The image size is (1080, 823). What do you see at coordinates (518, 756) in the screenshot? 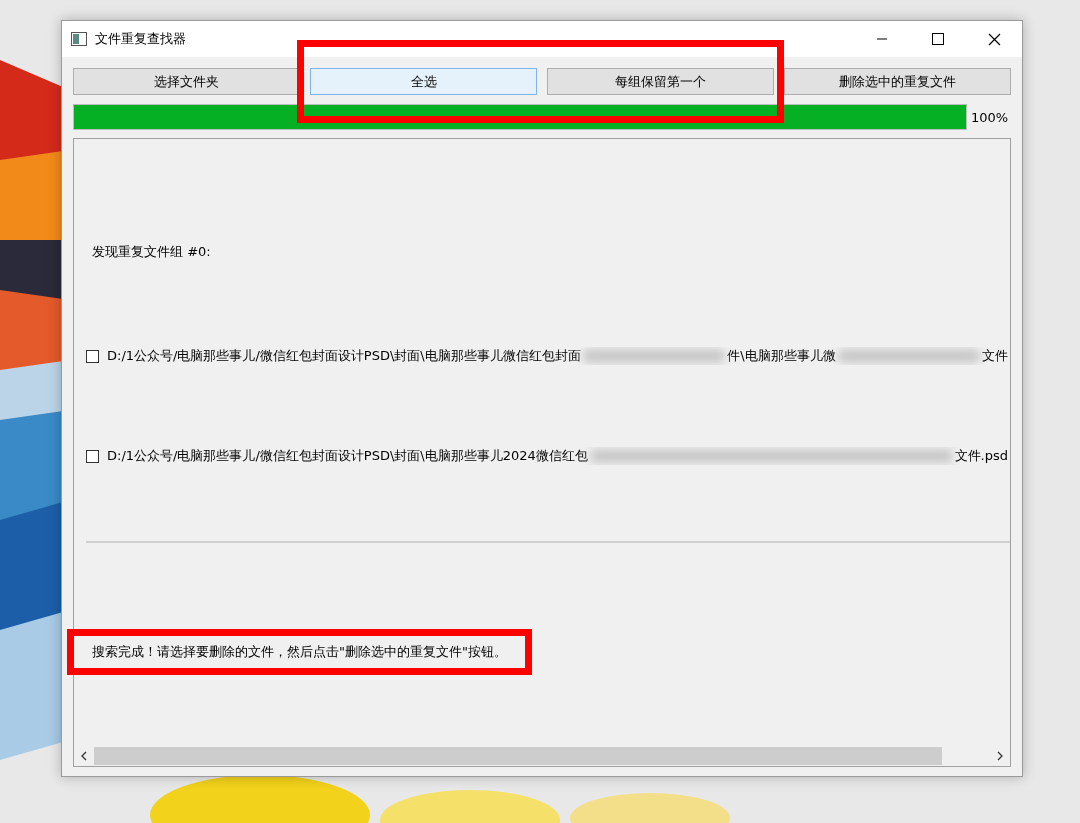
I see `scrollbar-thumb` at bounding box center [518, 756].